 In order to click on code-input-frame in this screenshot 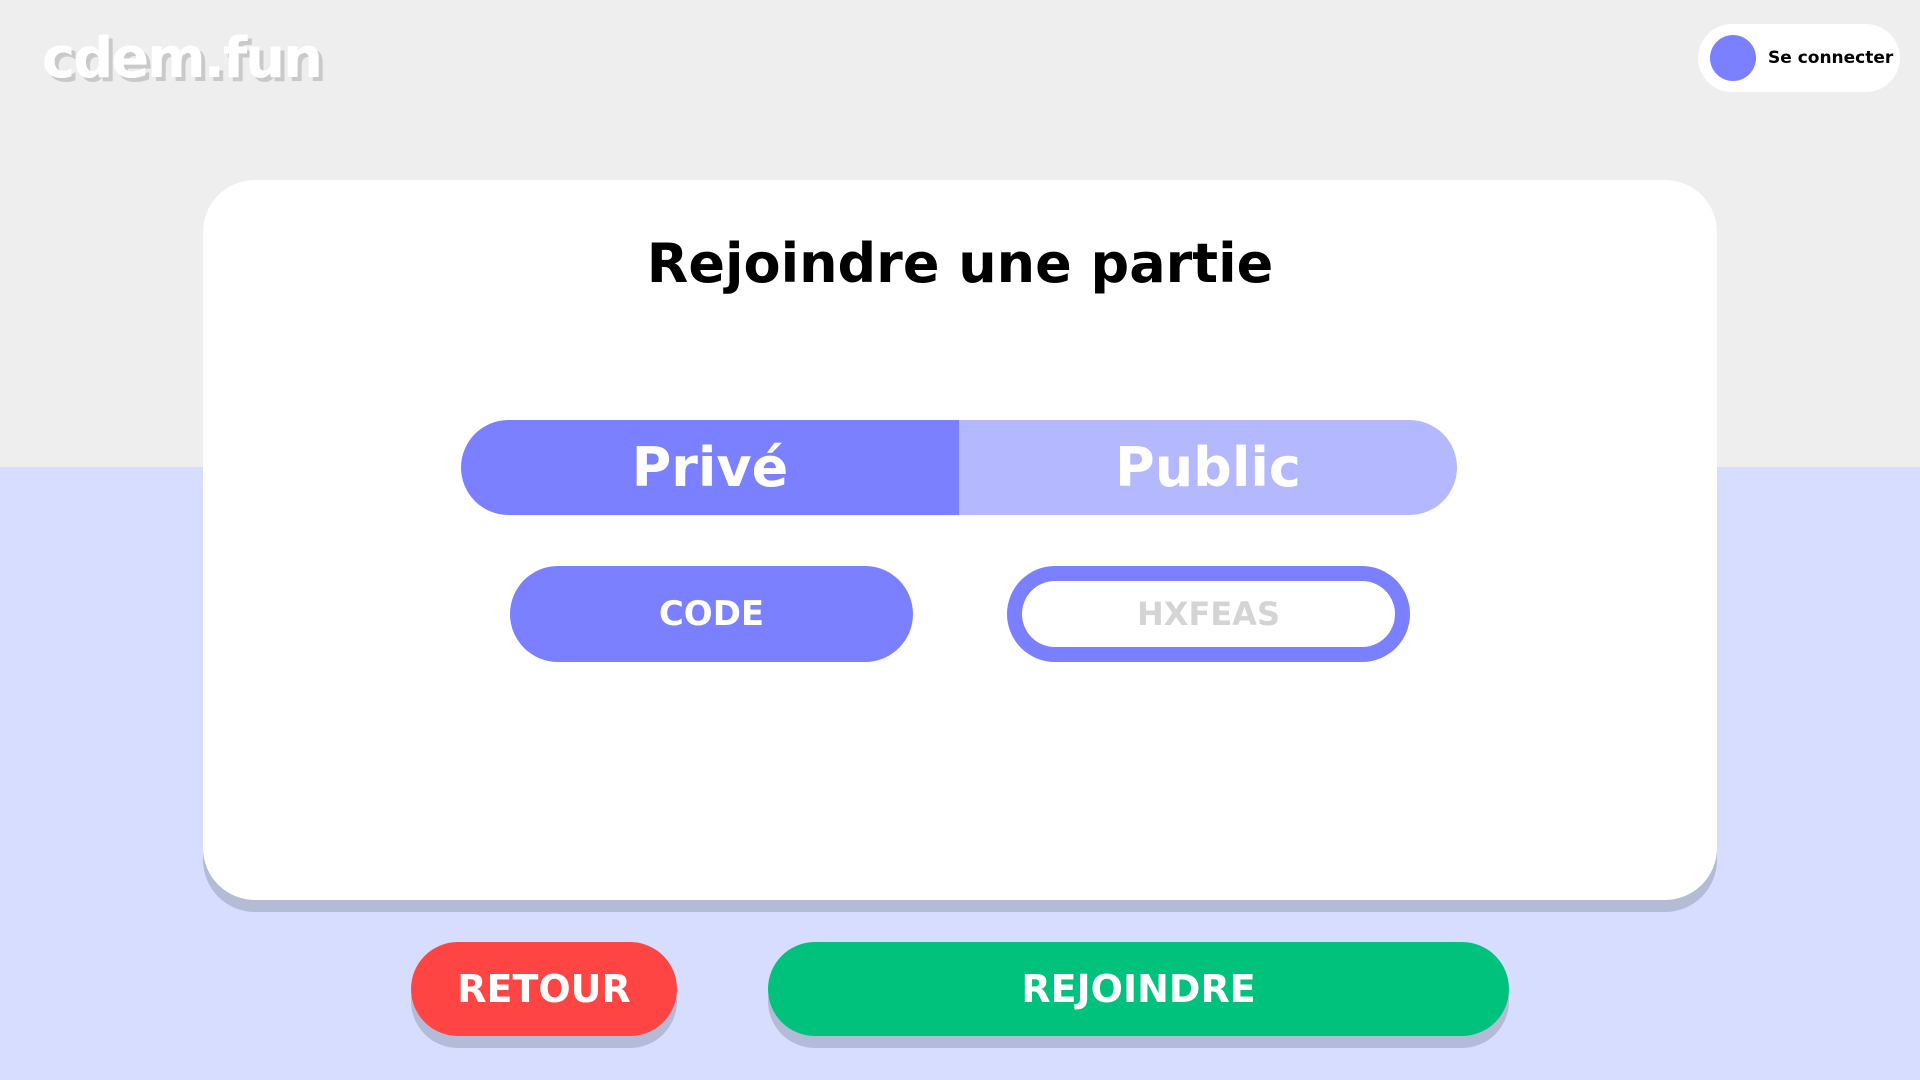, I will do `click(1208, 614)`.